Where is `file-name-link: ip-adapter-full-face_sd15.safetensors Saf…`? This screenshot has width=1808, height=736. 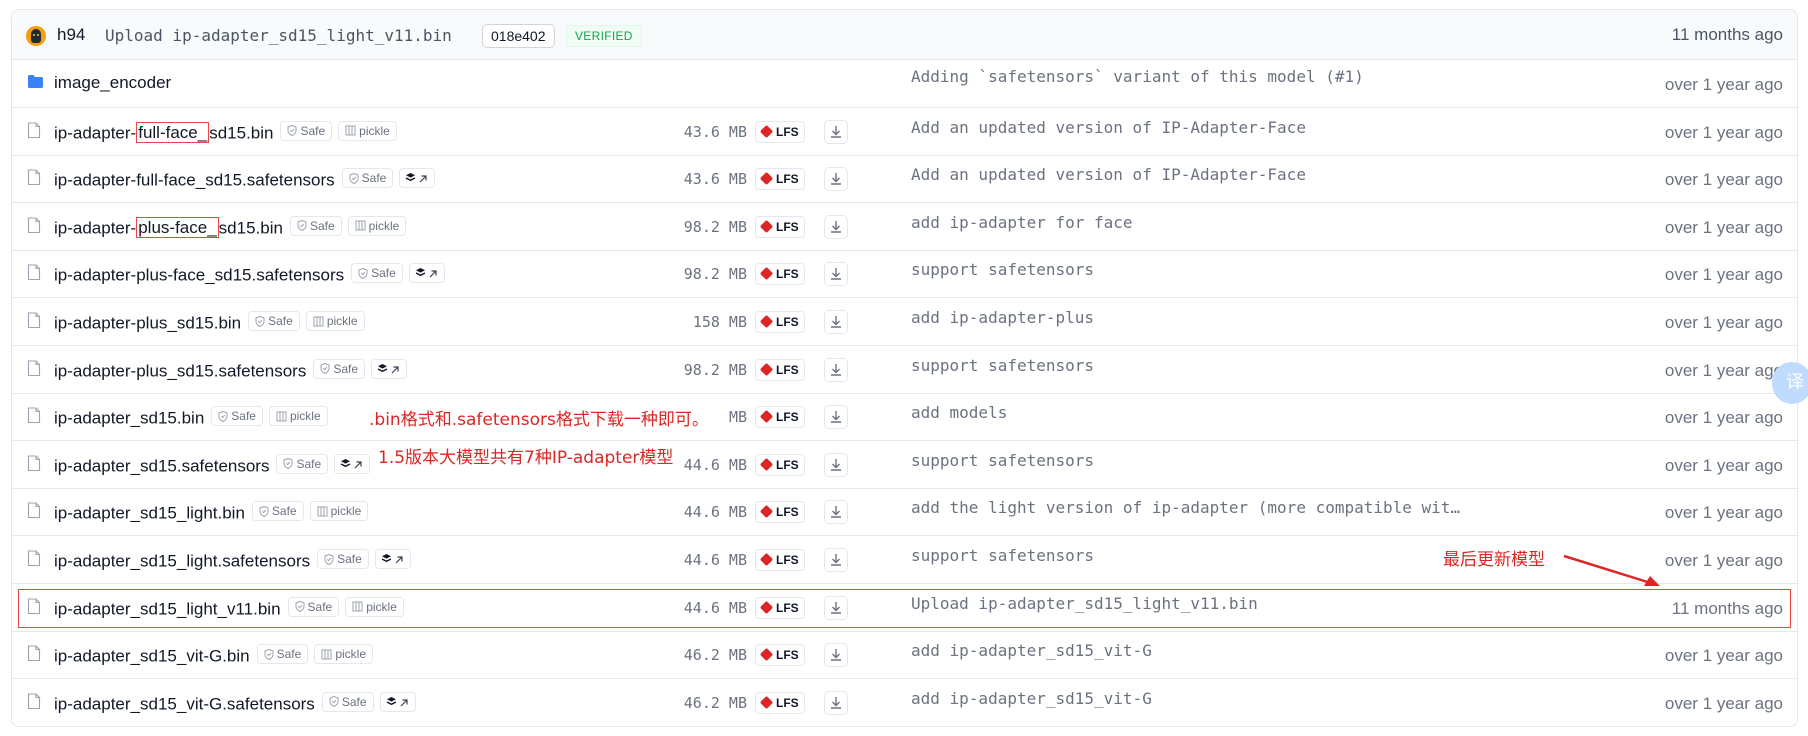
file-name-link: ip-adapter-full-face_sd15.safetensors Saf… is located at coordinates (245, 179).